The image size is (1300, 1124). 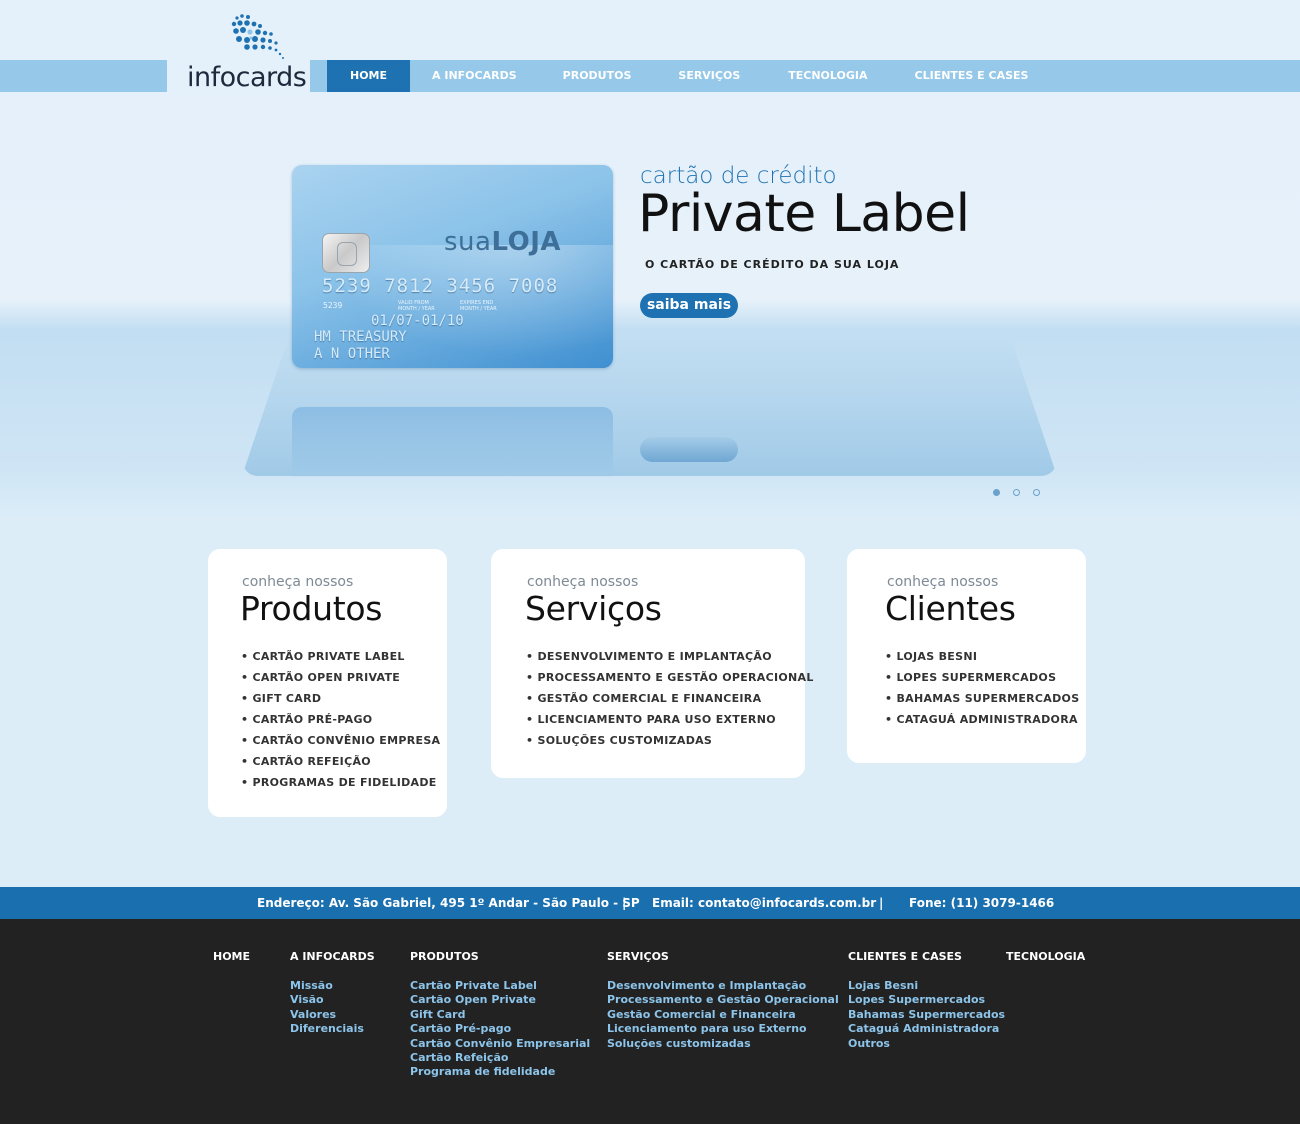 What do you see at coordinates (417, 321) in the screenshot?
I see `card-dates: 01/07-01/10` at bounding box center [417, 321].